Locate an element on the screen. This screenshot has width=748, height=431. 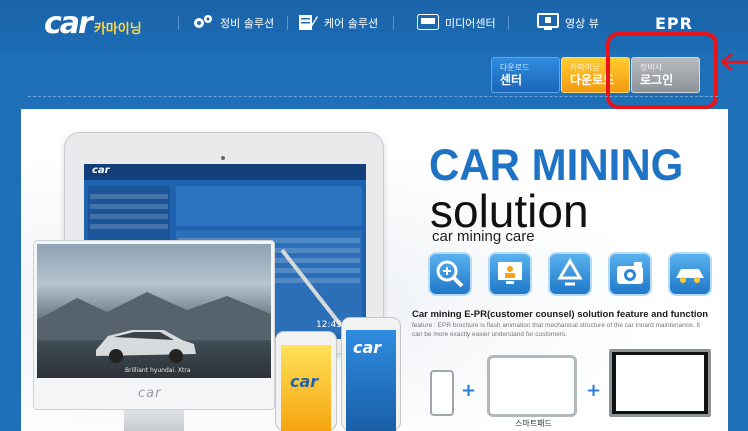
tablet-app-form is located at coordinates (269, 206).